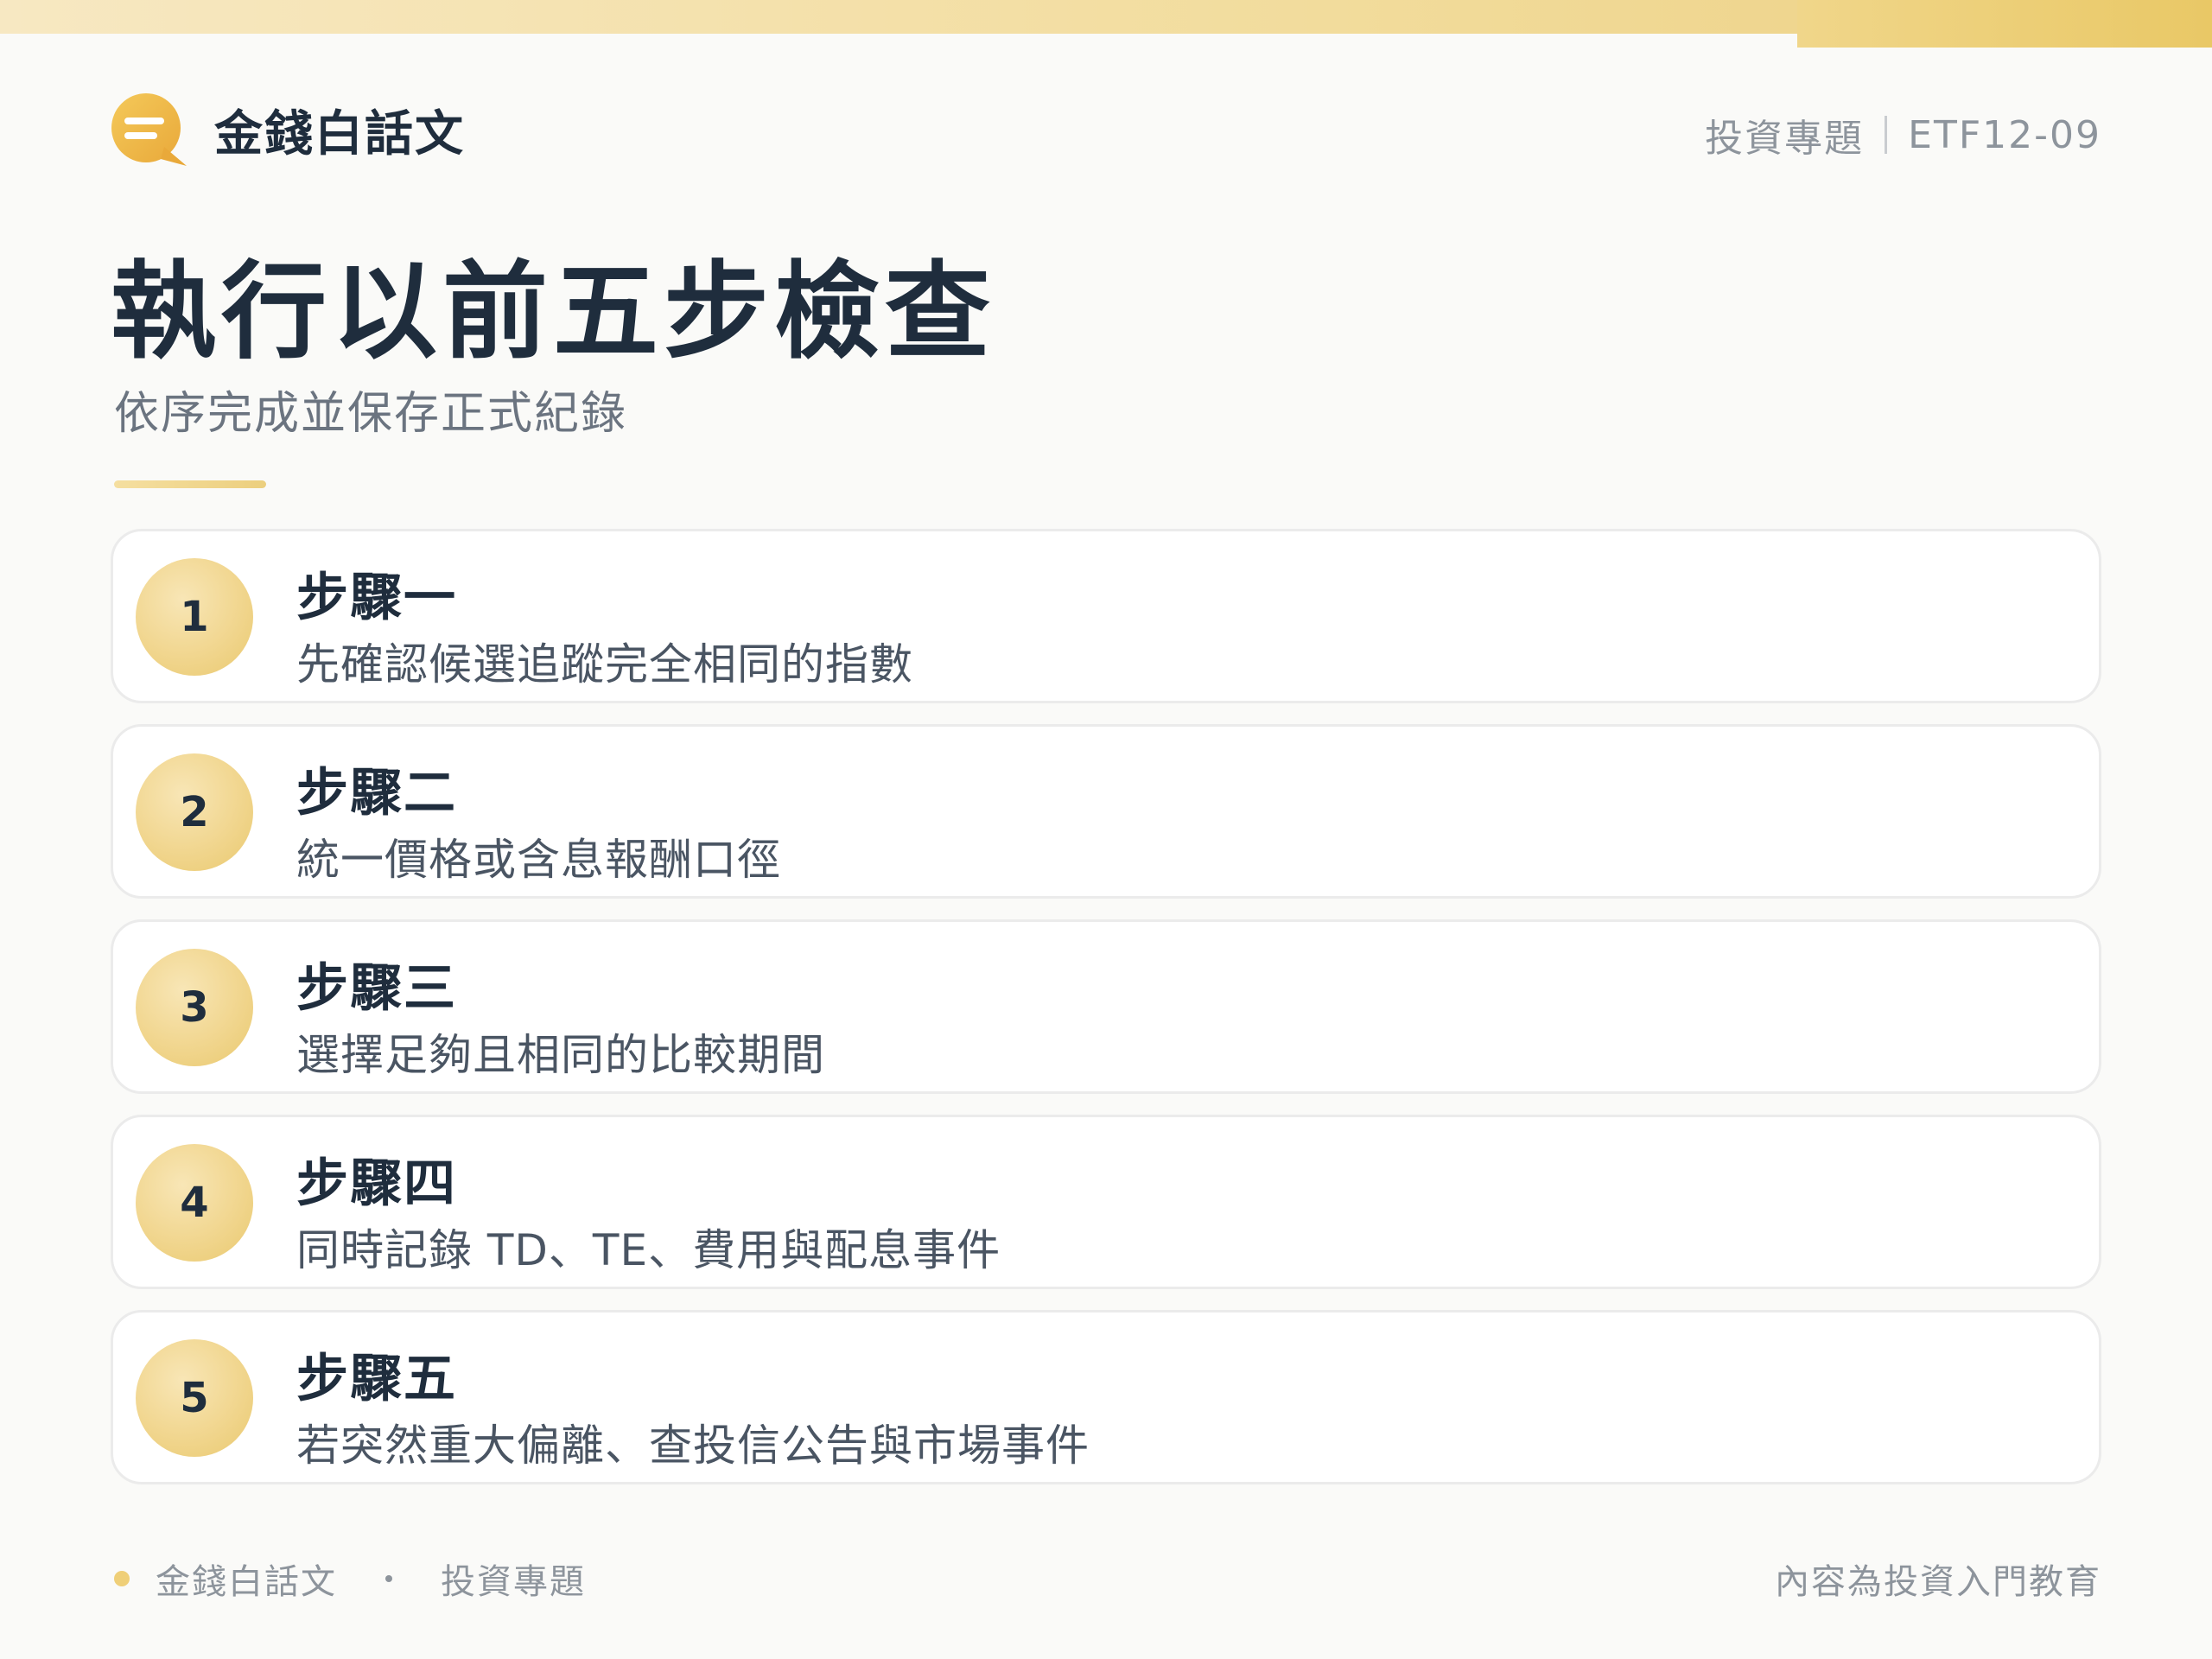  What do you see at coordinates (1785, 139) in the screenshot?
I see `header-category: 投資專題` at bounding box center [1785, 139].